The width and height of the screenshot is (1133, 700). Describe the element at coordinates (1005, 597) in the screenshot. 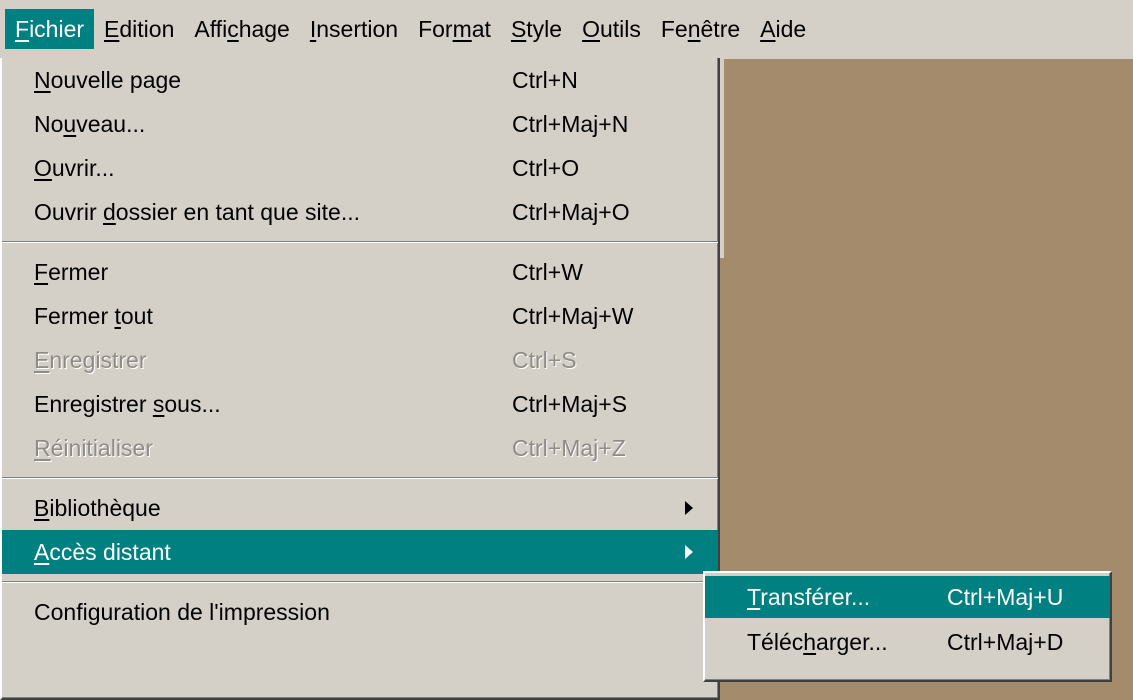

I see `menu-item-shortcut: Ctrl+Maj+U` at that location.